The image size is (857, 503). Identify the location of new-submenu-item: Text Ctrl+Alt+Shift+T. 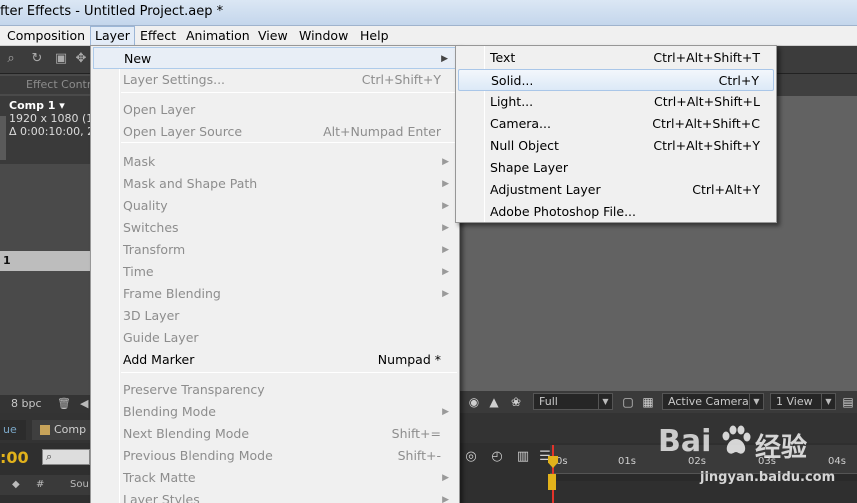
(616, 58).